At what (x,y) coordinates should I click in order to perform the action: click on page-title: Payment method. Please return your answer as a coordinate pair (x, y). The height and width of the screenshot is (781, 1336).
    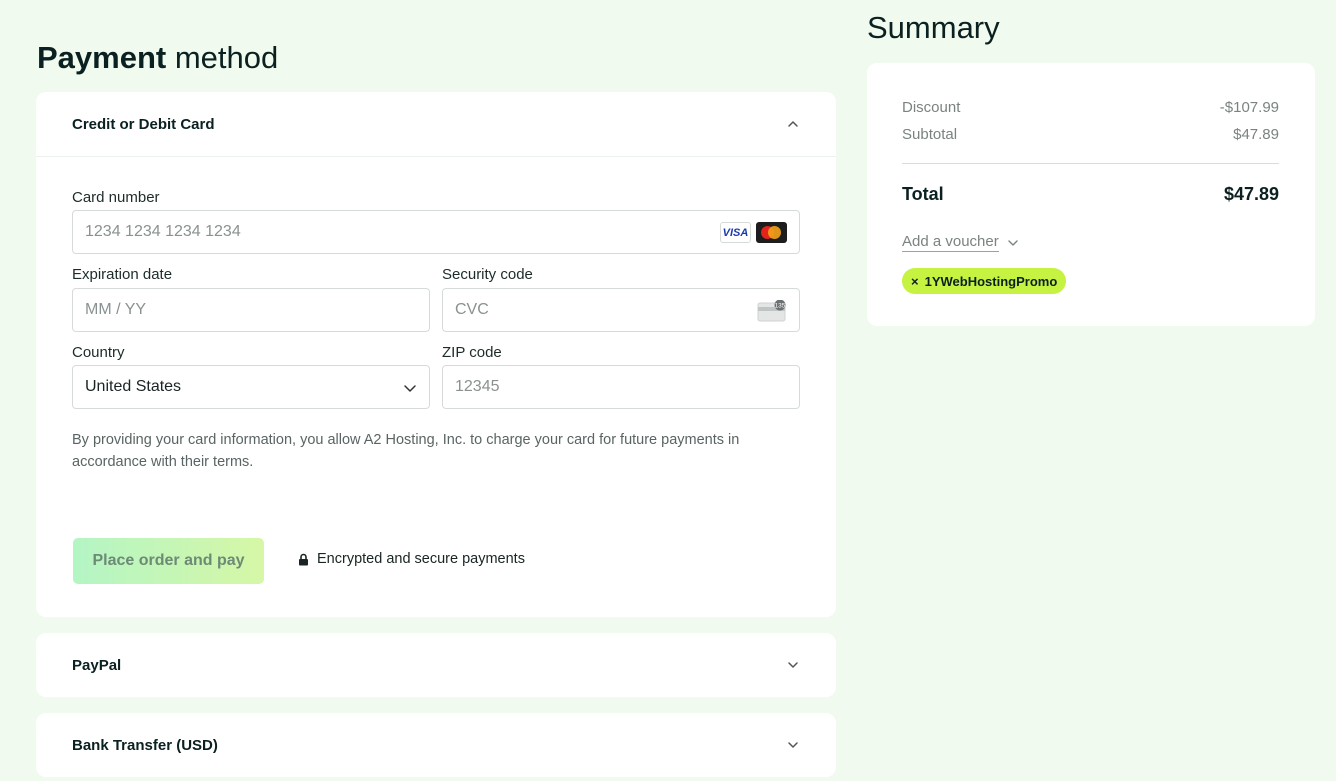
    Looking at the image, I should click on (157, 58).